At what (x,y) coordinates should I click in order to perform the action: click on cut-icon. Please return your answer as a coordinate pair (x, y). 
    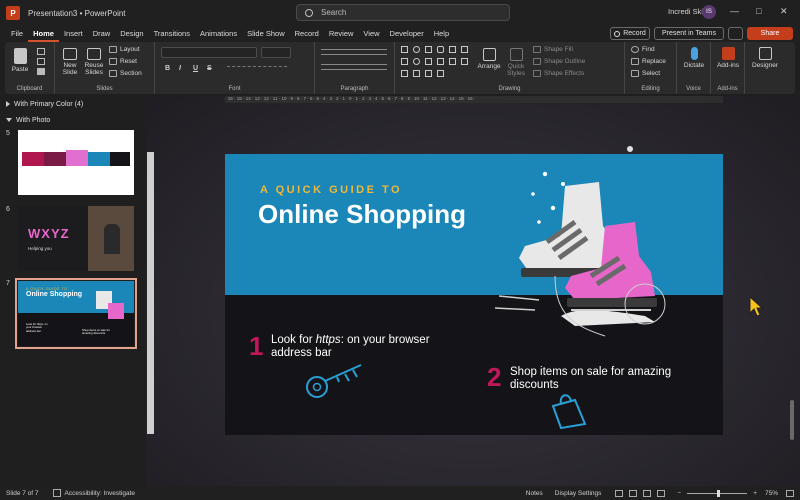
    Looking at the image, I should click on (41, 51).